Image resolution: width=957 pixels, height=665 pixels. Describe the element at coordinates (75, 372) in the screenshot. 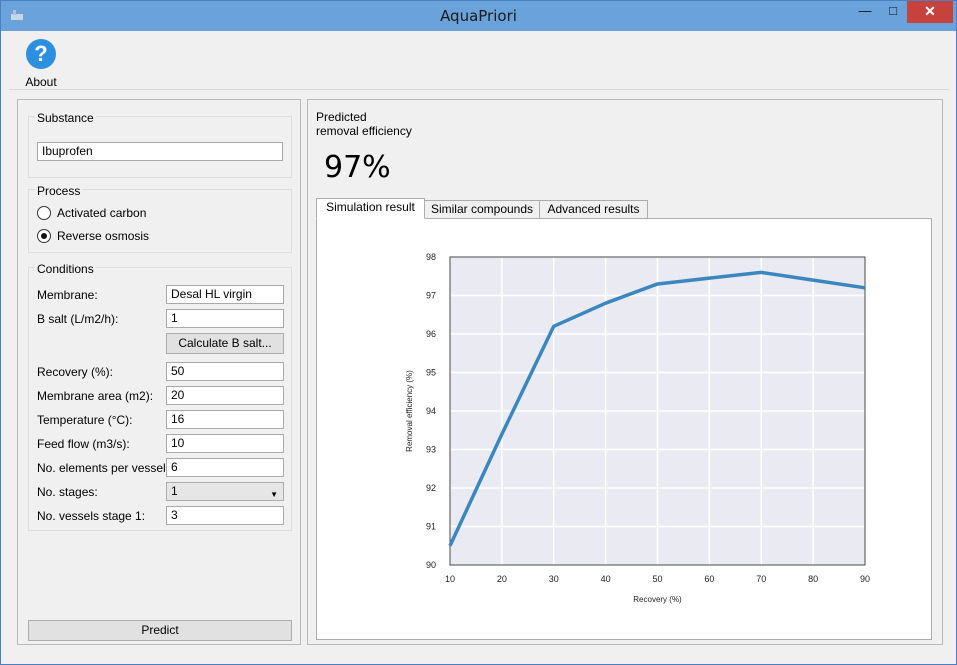

I see `recovery-label: Recovery (%):` at that location.